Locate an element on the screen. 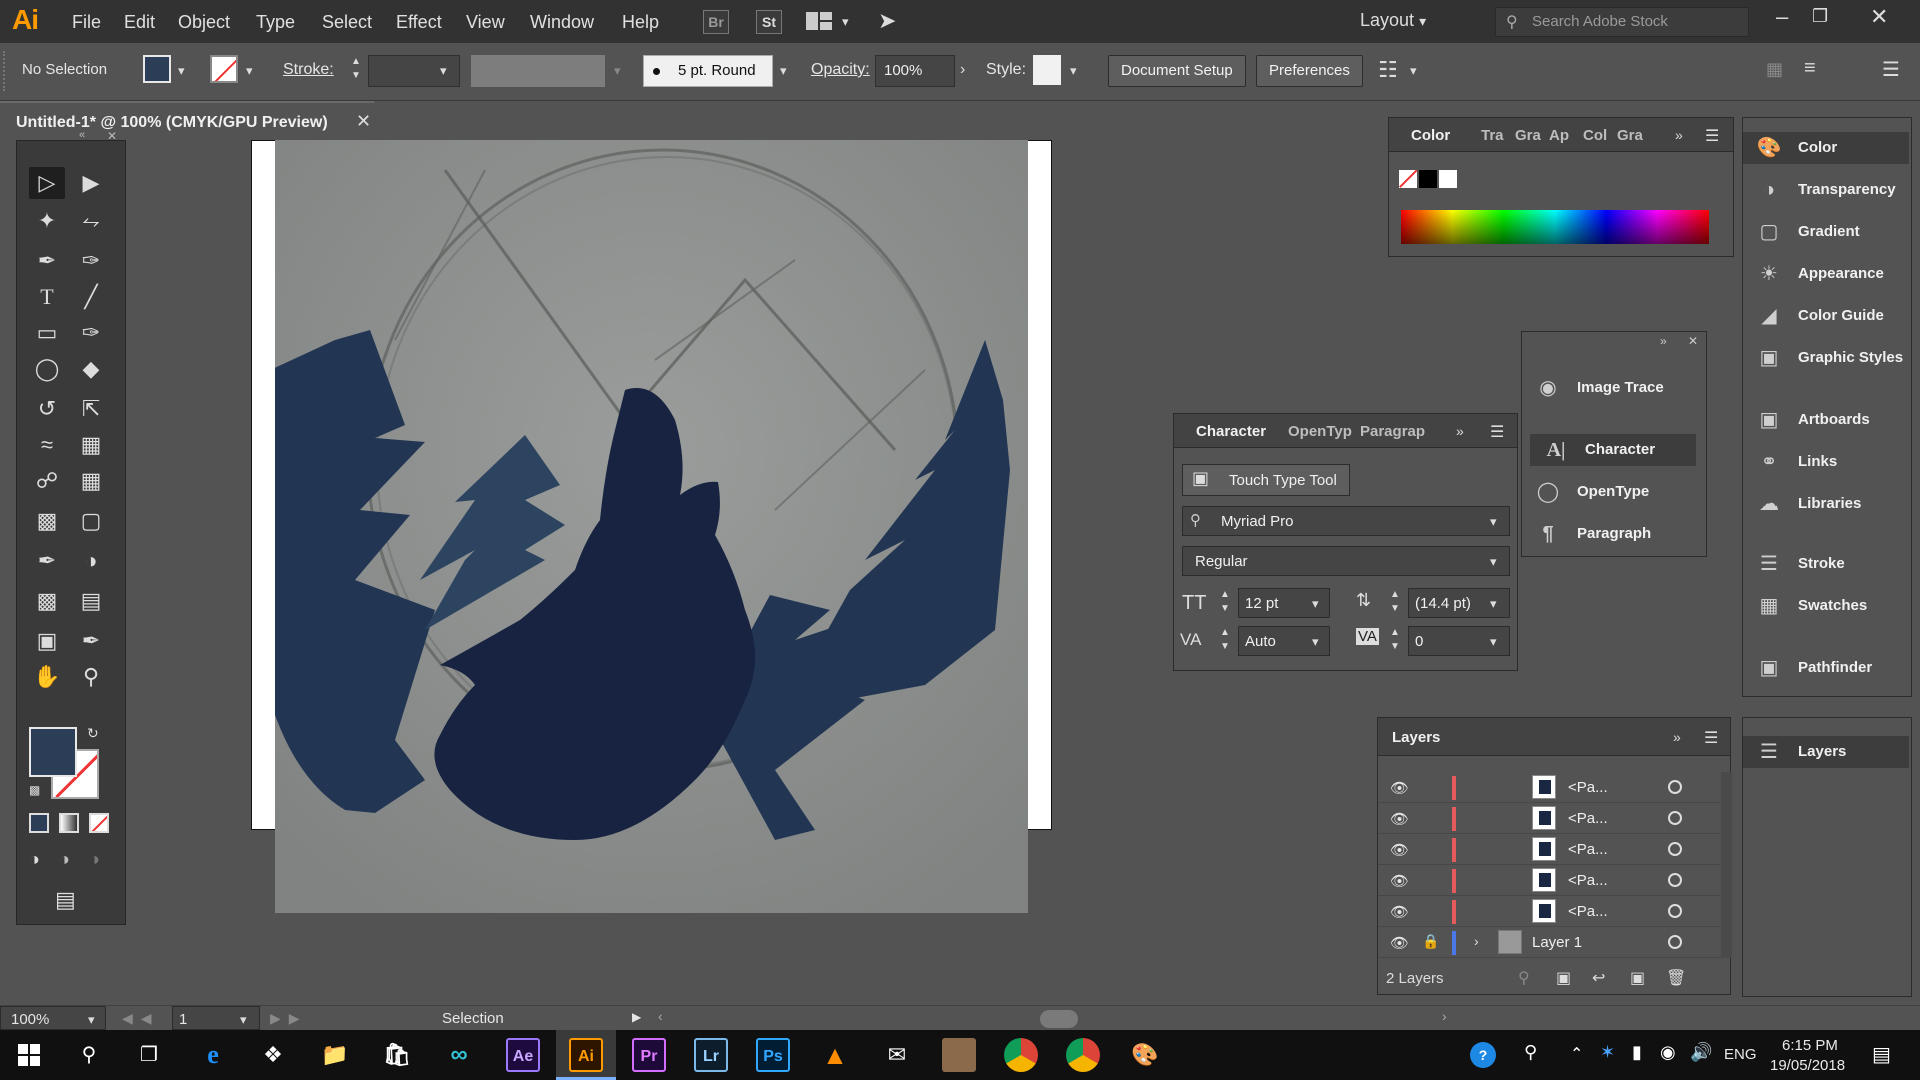  dock-color-guide: ◢ Color Guide is located at coordinates (1828, 316).